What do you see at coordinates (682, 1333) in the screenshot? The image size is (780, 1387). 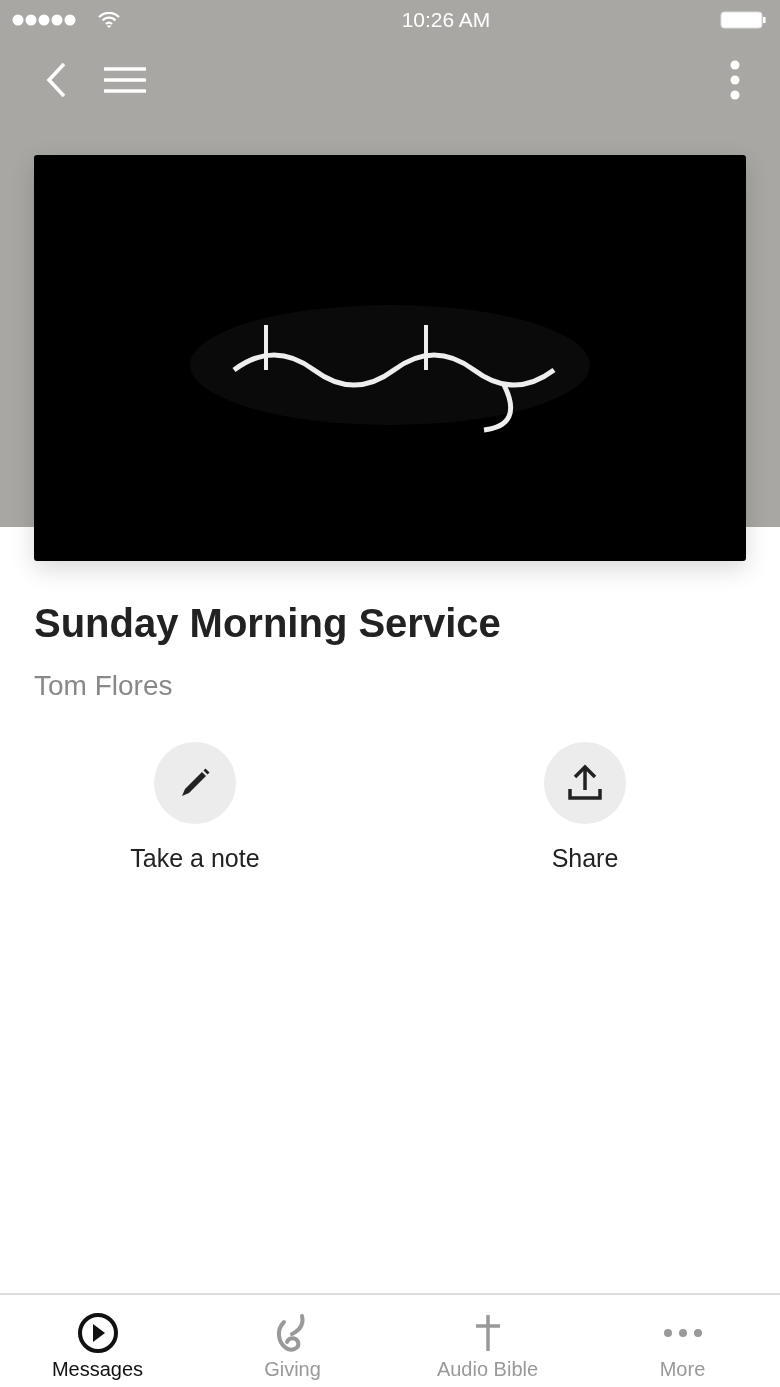 I see `more-icon` at bounding box center [682, 1333].